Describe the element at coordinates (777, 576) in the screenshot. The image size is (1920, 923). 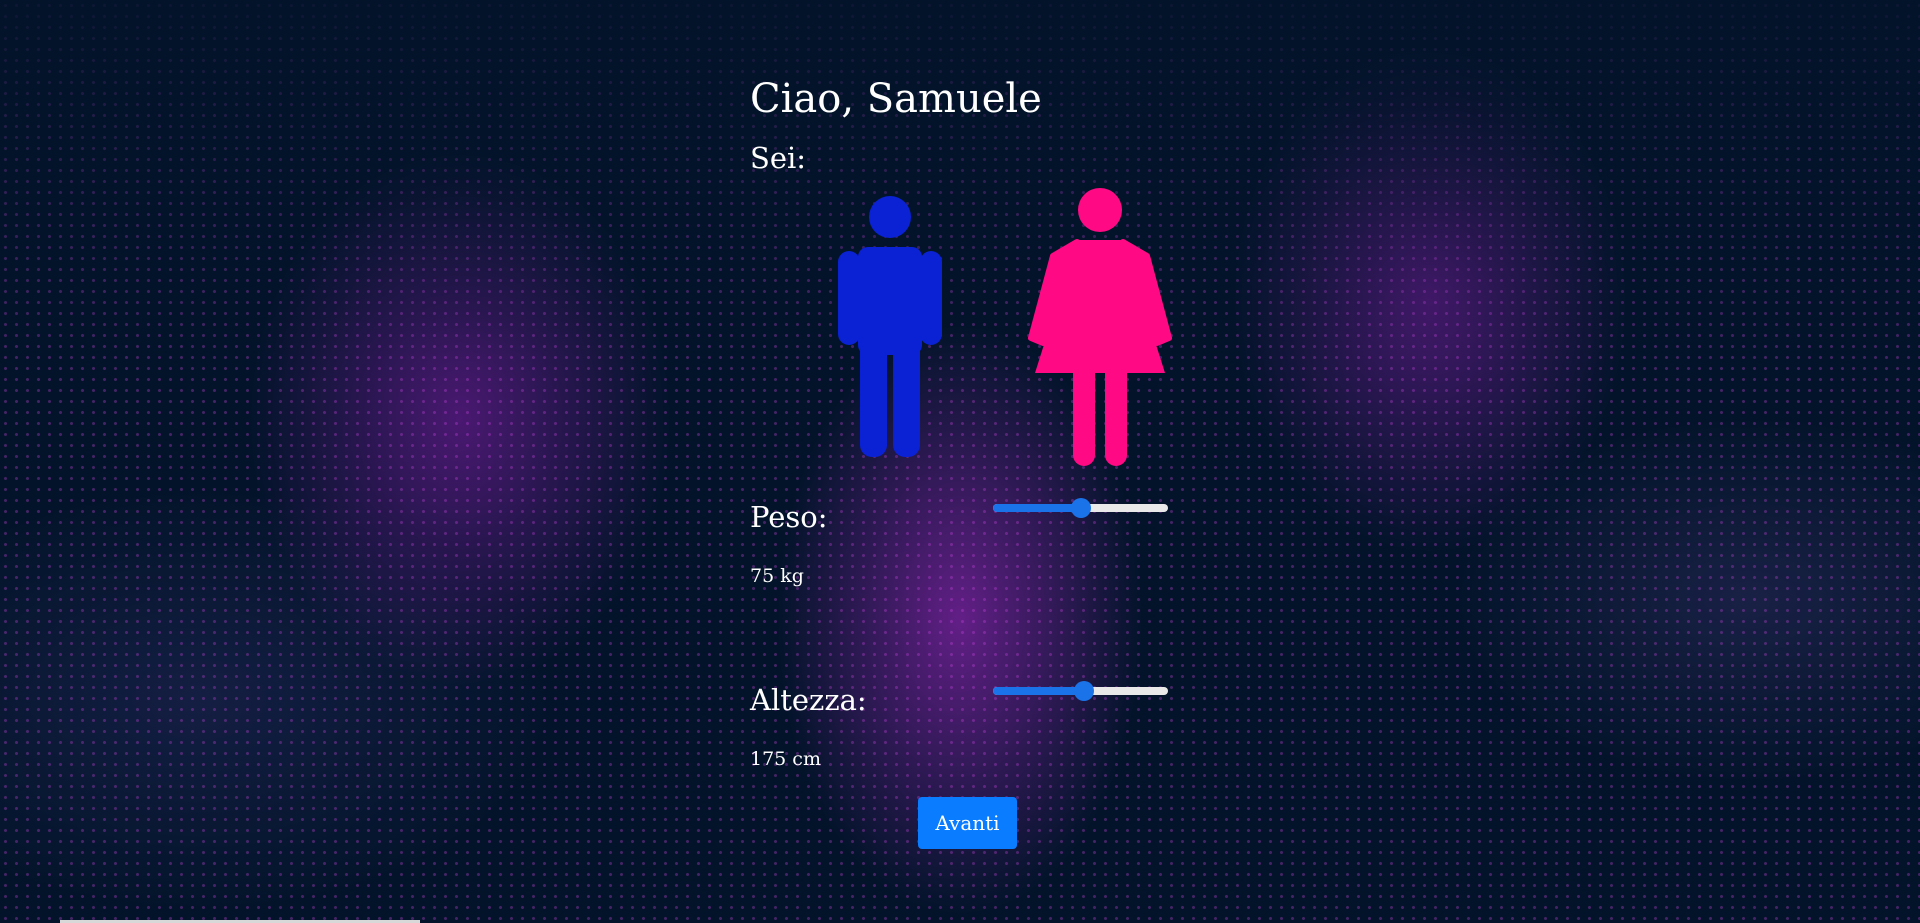
I see `weight-value: 75 kg` at that location.